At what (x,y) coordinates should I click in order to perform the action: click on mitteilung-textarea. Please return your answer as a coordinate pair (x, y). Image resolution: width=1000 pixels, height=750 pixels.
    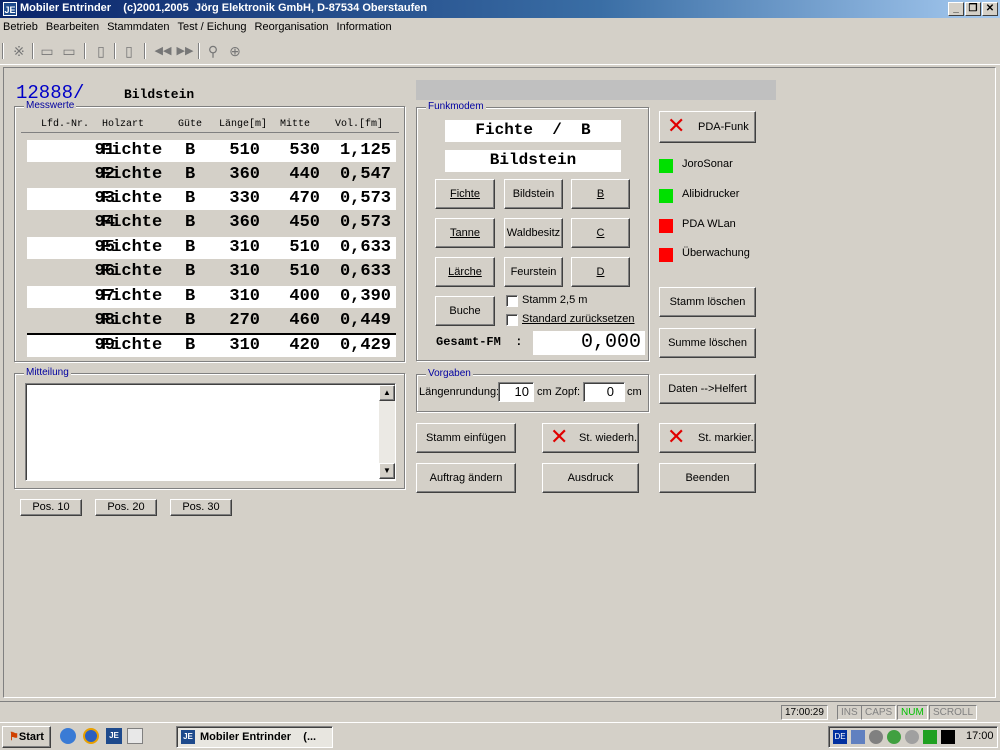
    Looking at the image, I should click on (210, 432).